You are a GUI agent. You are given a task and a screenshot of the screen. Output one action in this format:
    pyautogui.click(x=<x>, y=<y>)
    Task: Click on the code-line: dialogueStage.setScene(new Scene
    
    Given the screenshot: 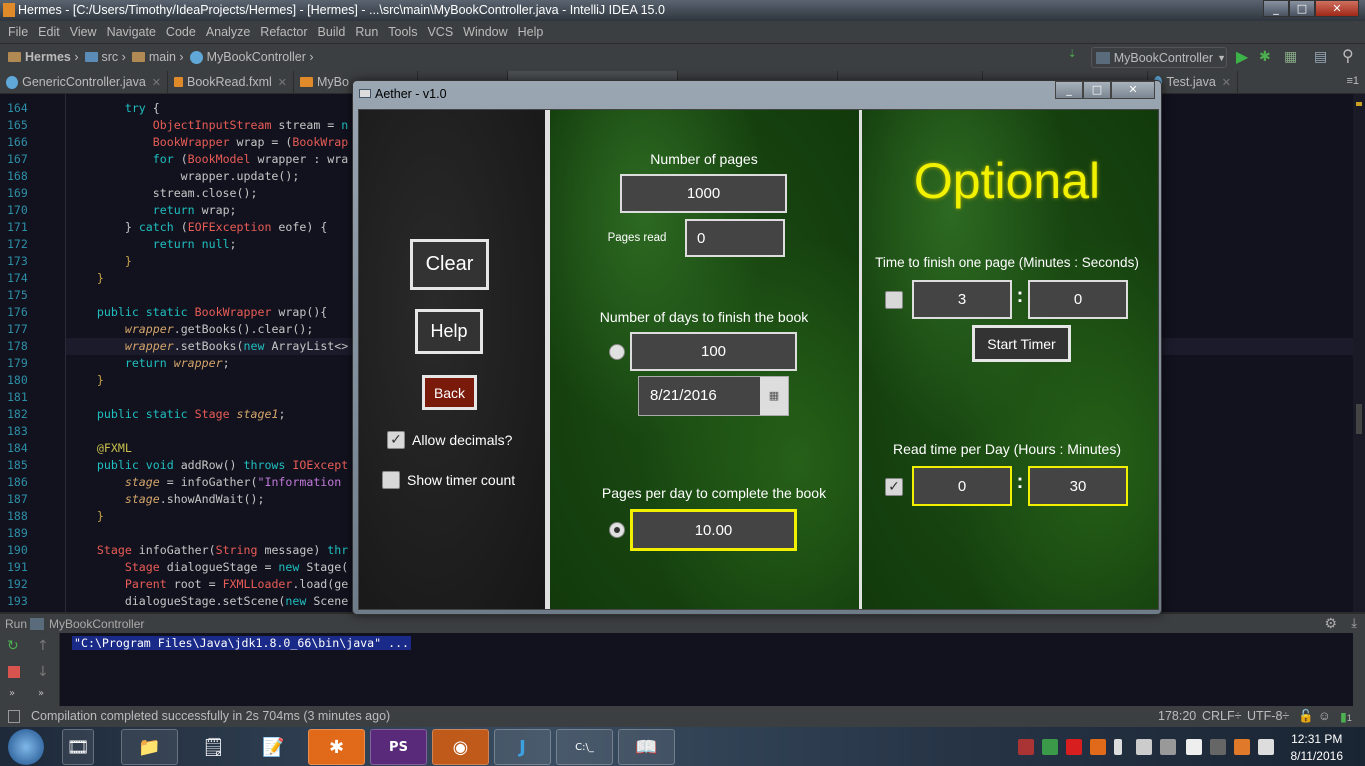 What is the action you would take?
    pyautogui.click(x=208, y=601)
    